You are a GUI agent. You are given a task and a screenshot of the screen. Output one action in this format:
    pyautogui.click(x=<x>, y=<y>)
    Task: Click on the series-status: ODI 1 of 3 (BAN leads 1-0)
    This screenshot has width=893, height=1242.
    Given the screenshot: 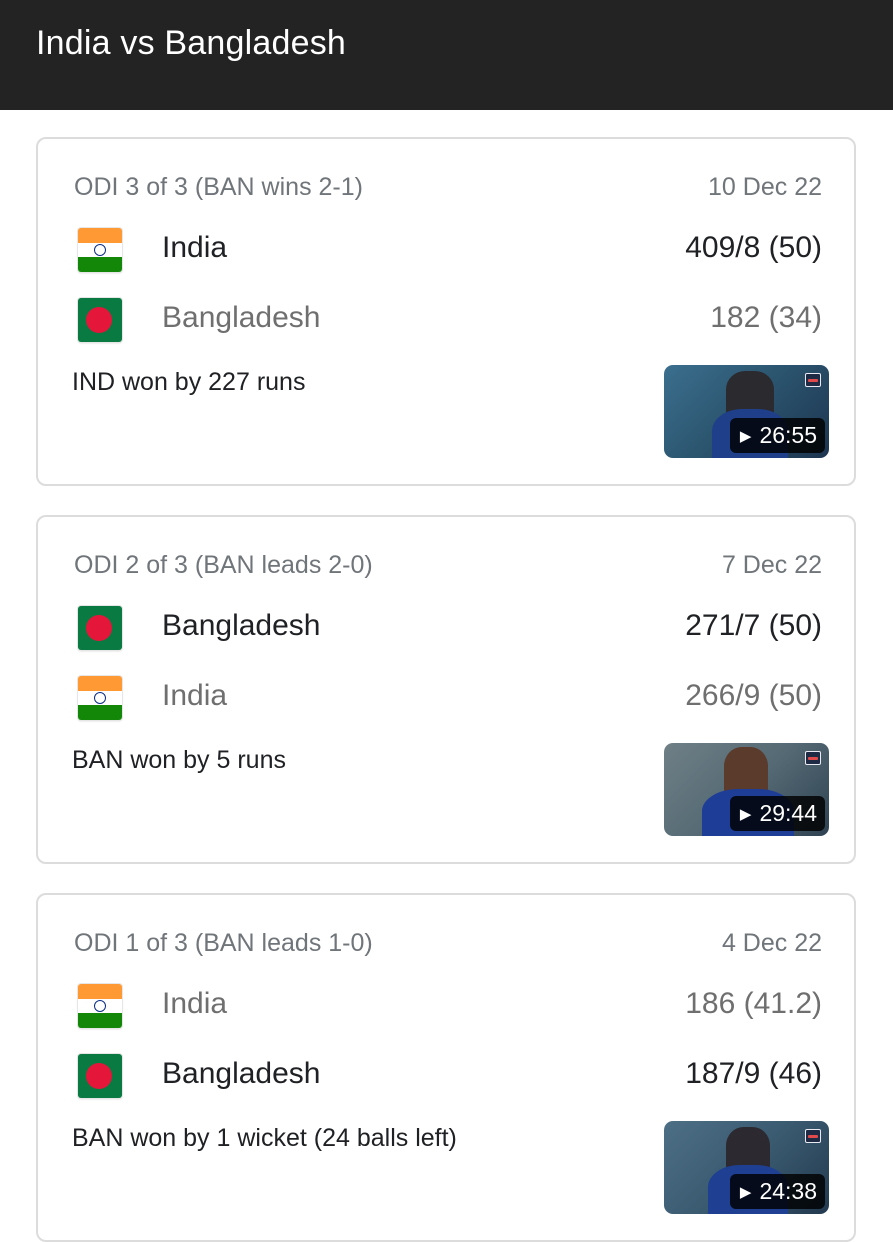 What is the action you would take?
    pyautogui.click(x=223, y=943)
    